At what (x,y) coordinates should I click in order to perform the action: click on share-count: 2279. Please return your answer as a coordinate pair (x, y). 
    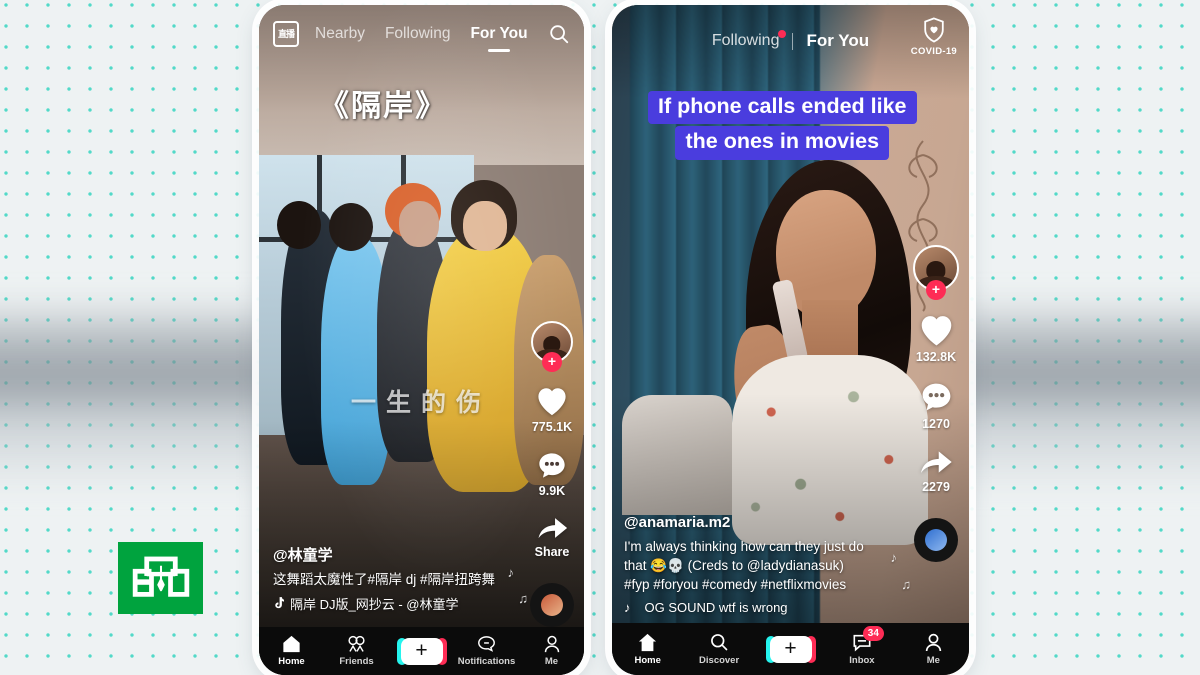
    Looking at the image, I should click on (936, 487).